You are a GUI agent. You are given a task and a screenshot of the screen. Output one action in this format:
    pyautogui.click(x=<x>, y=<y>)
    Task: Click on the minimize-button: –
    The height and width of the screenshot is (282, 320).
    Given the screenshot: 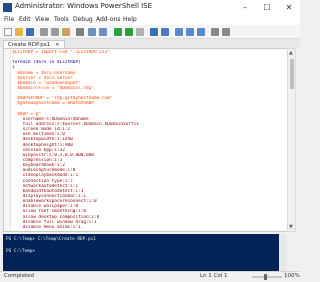 What is the action you would take?
    pyautogui.click(x=245, y=7)
    